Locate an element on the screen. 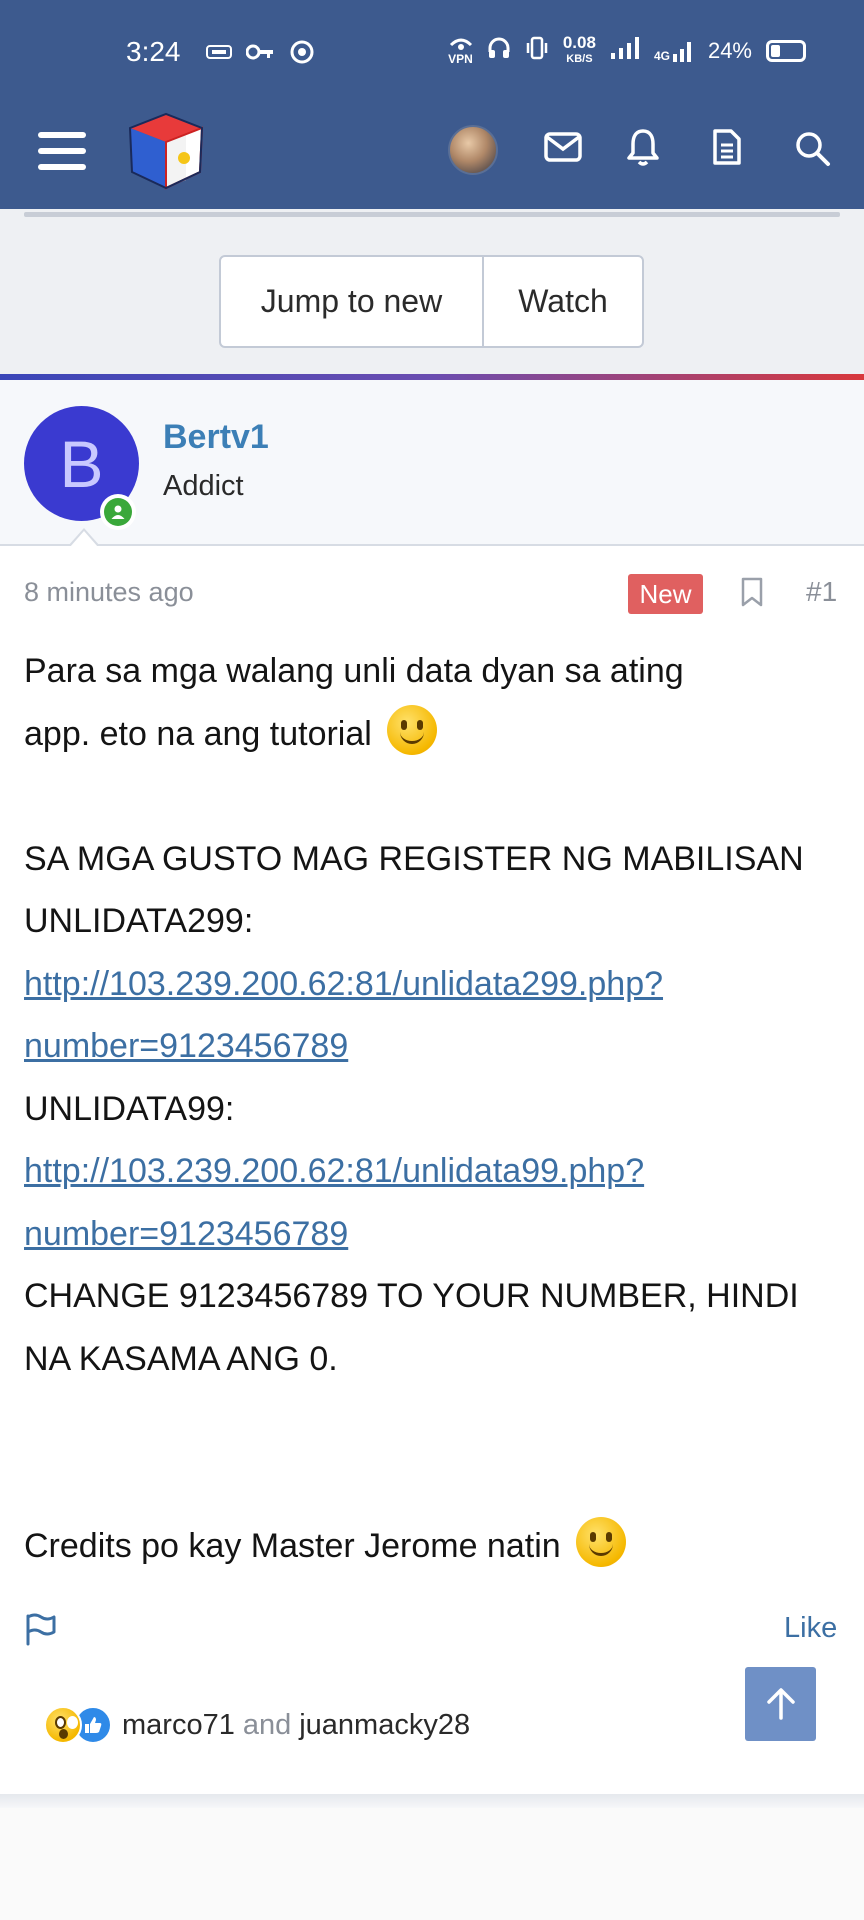  avatar is located at coordinates (473, 150).